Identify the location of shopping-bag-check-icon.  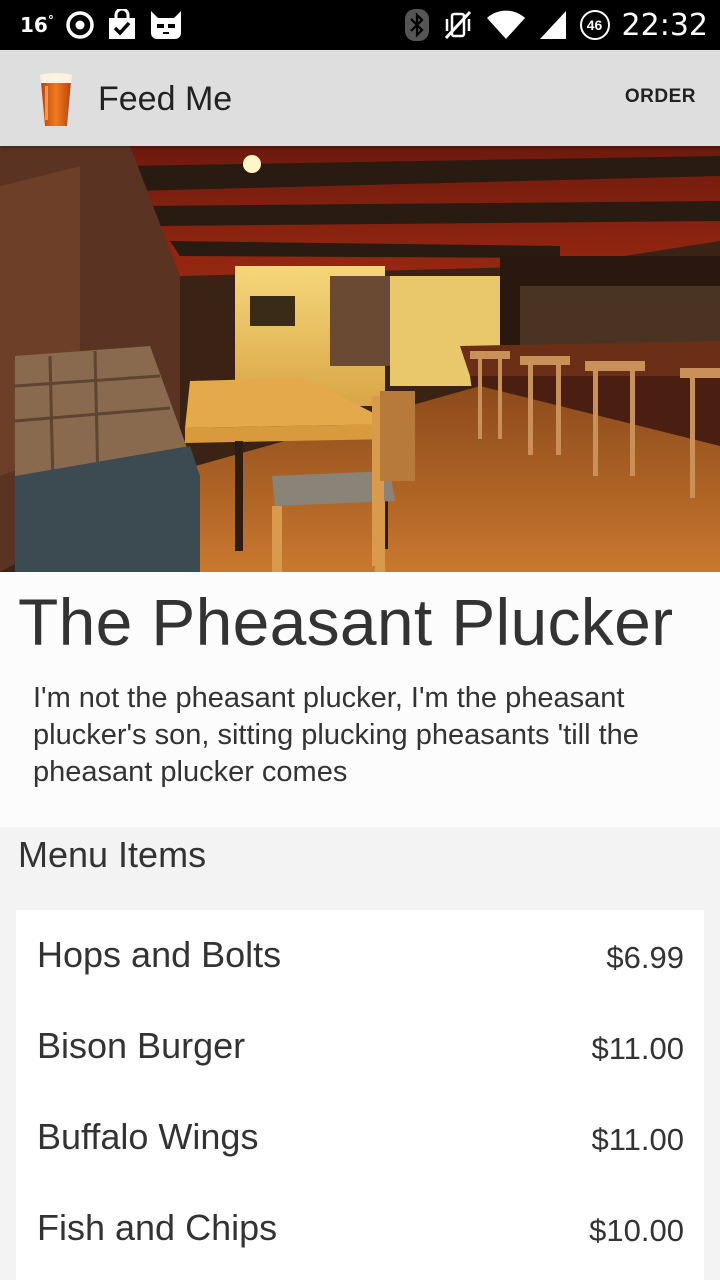
(121, 24).